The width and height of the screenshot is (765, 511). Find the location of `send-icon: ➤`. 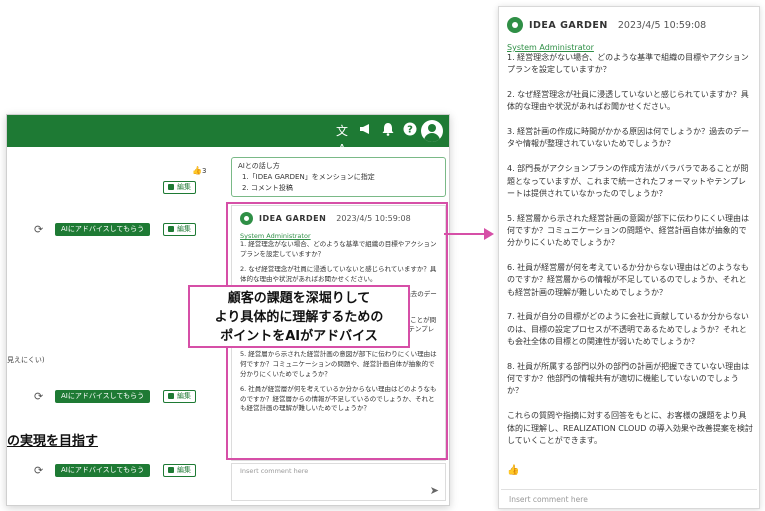

send-icon: ➤ is located at coordinates (434, 490).